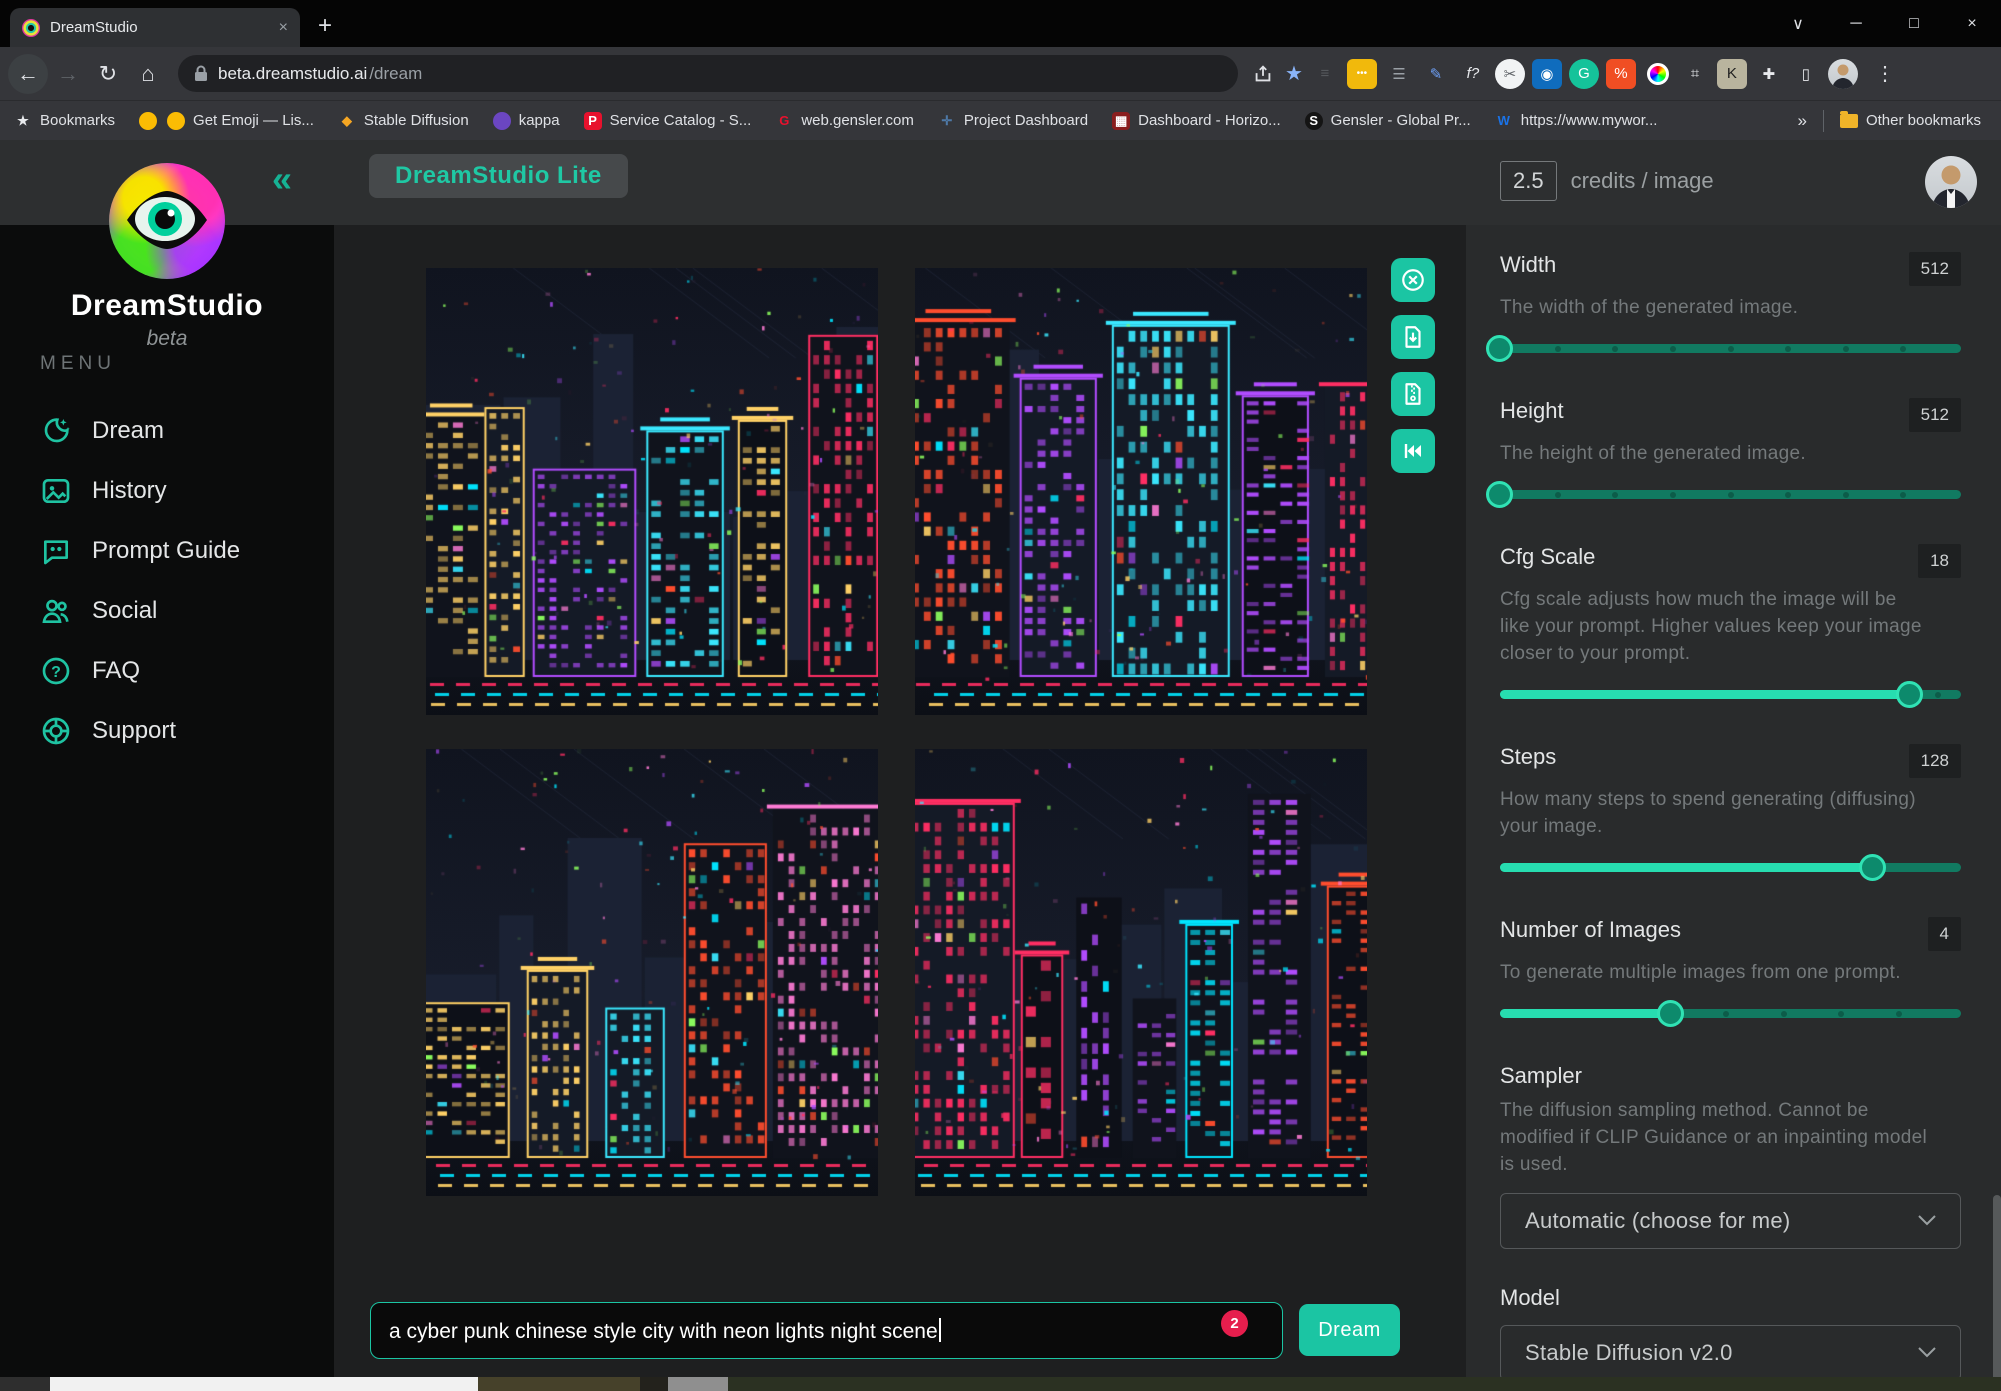 The image size is (2001, 1391). I want to click on bookmark-star-icon: ★, so click(1294, 73).